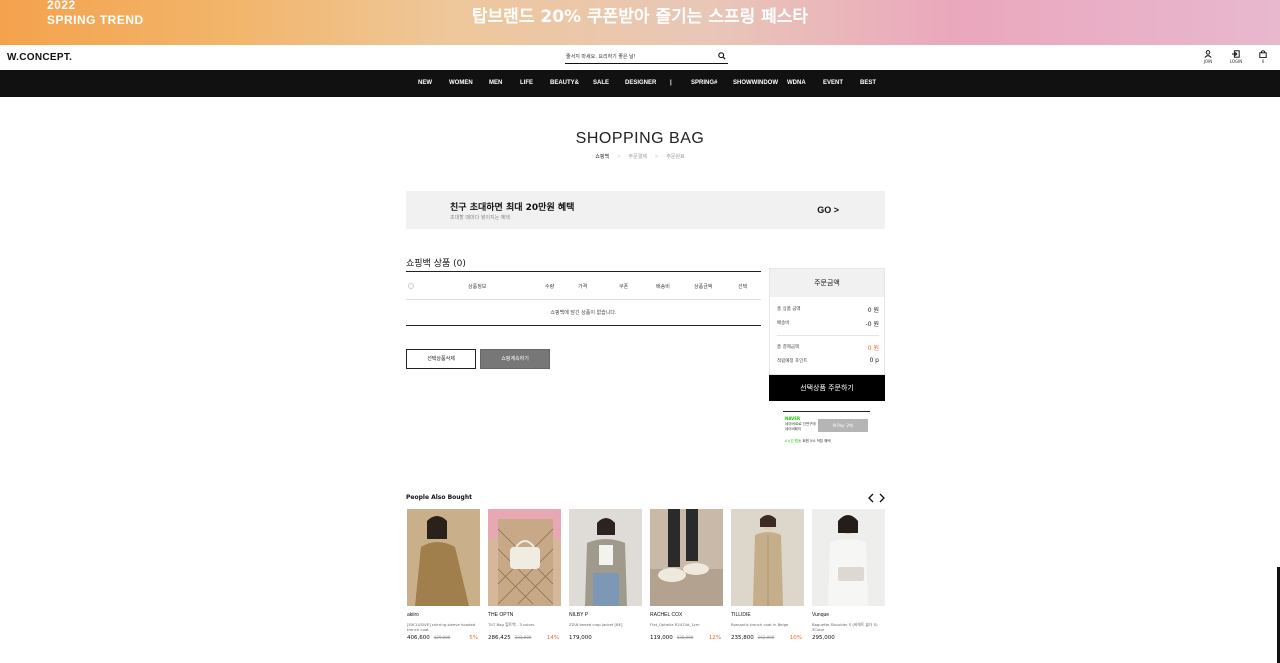 The image size is (1280, 663). What do you see at coordinates (675, 157) in the screenshot?
I see `step-complete: 주문완료` at bounding box center [675, 157].